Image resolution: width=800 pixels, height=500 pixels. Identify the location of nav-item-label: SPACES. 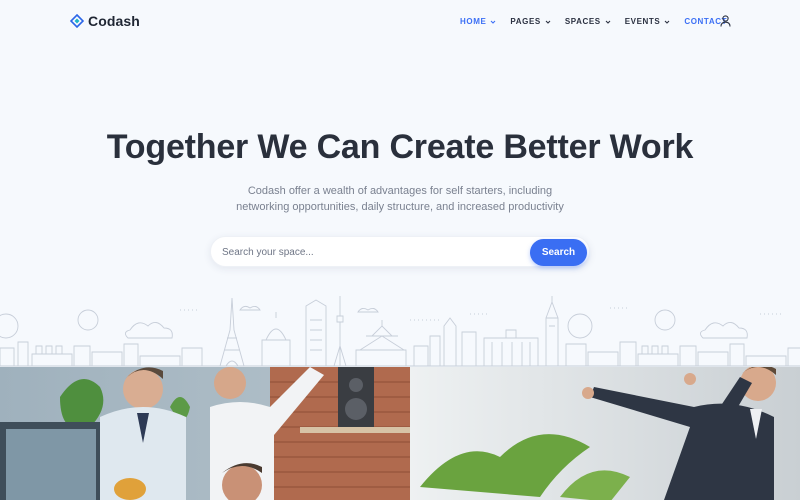
(582, 21).